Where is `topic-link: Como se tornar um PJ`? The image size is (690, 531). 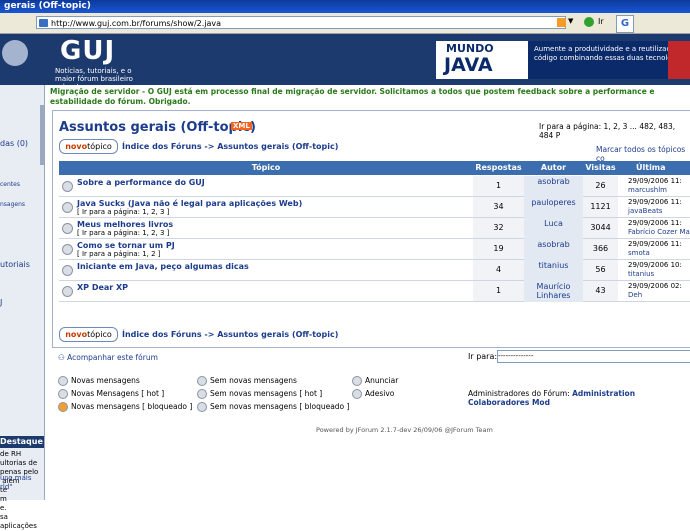 topic-link: Como se tornar um PJ is located at coordinates (126, 245).